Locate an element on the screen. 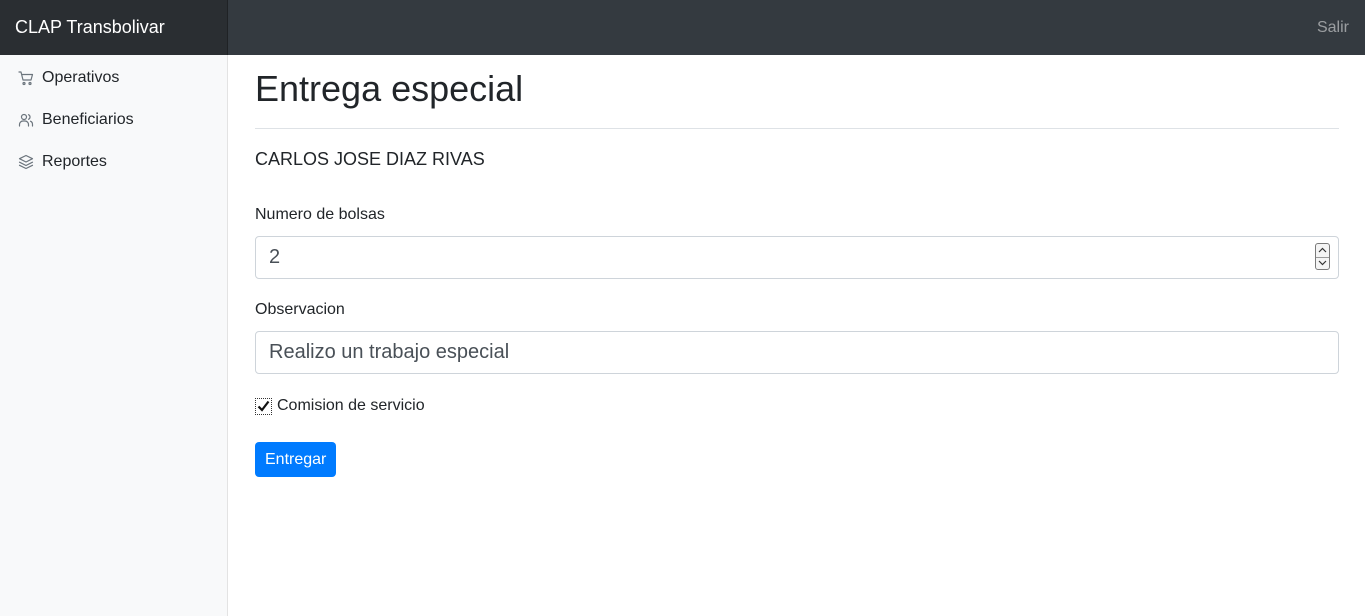  sidebar-item-label: Beneficiarios is located at coordinates (88, 119).